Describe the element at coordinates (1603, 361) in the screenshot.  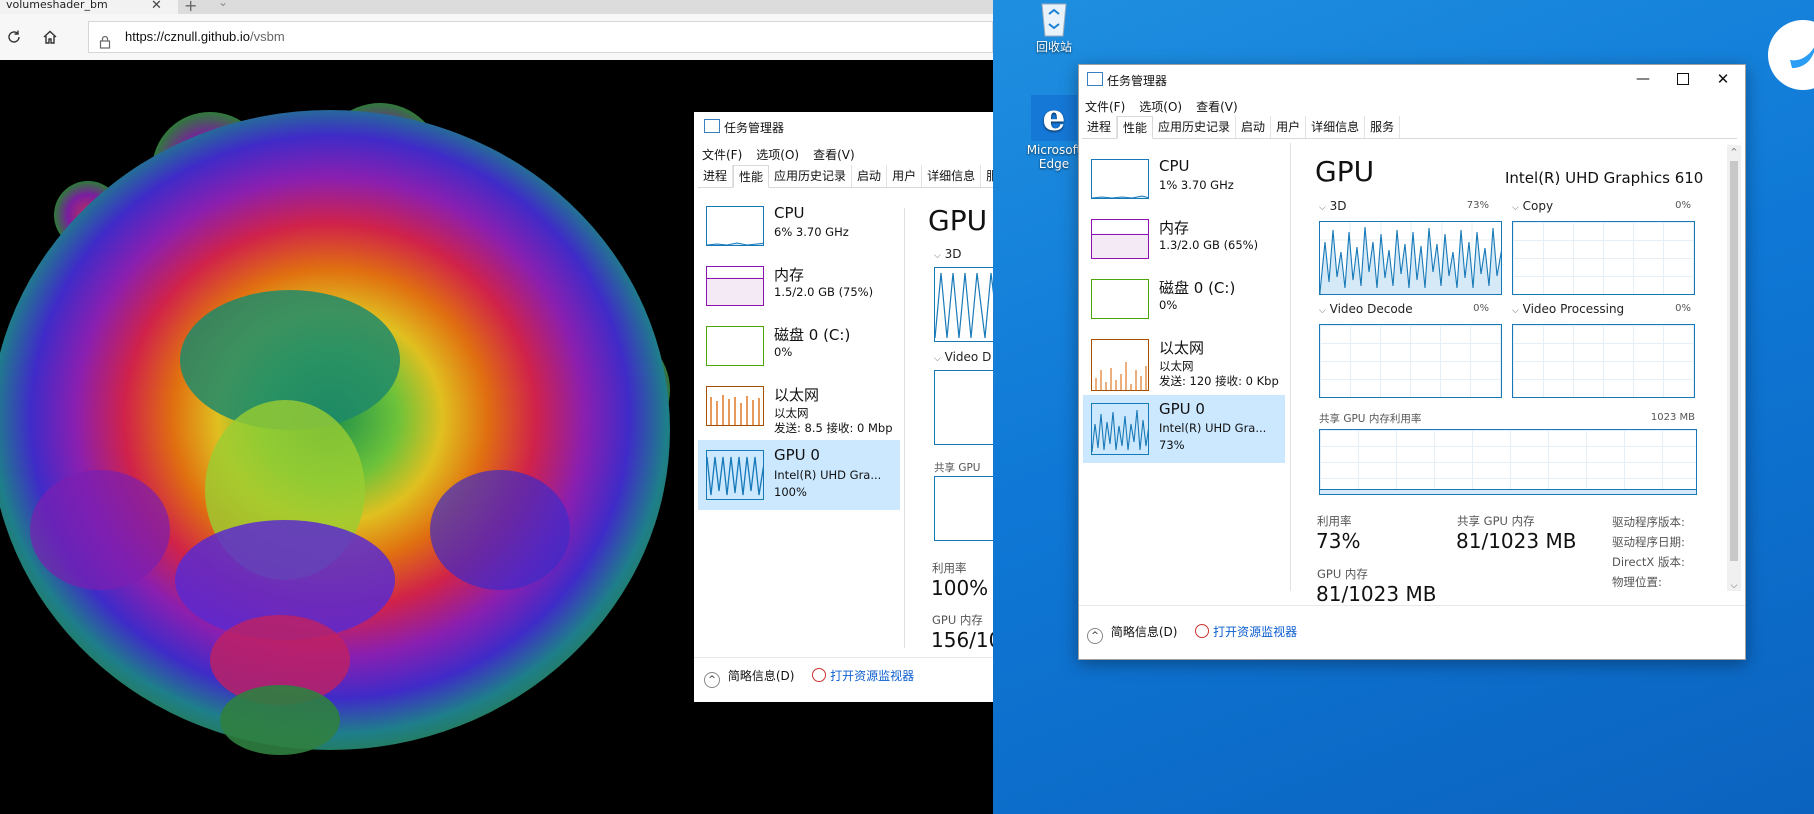
I see `graph-video-processing` at that location.